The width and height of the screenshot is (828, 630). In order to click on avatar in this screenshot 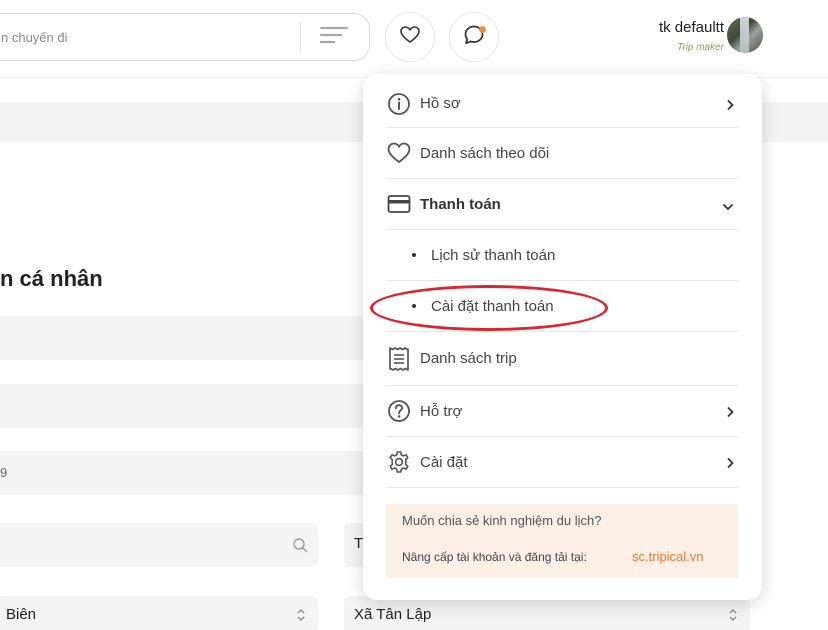, I will do `click(745, 35)`.